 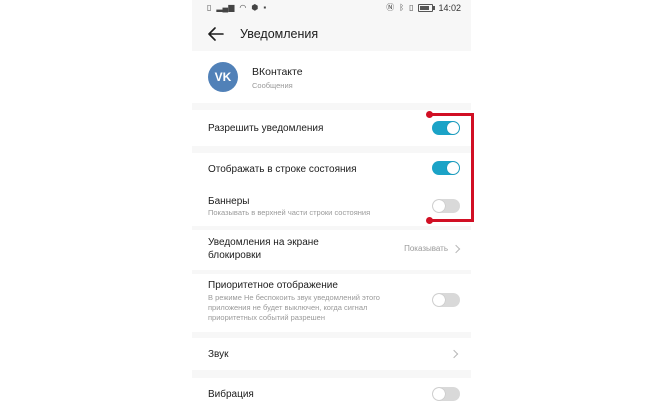 What do you see at coordinates (331, 77) in the screenshot?
I see `app-info-card: VK ВКонтакте Сообщения` at bounding box center [331, 77].